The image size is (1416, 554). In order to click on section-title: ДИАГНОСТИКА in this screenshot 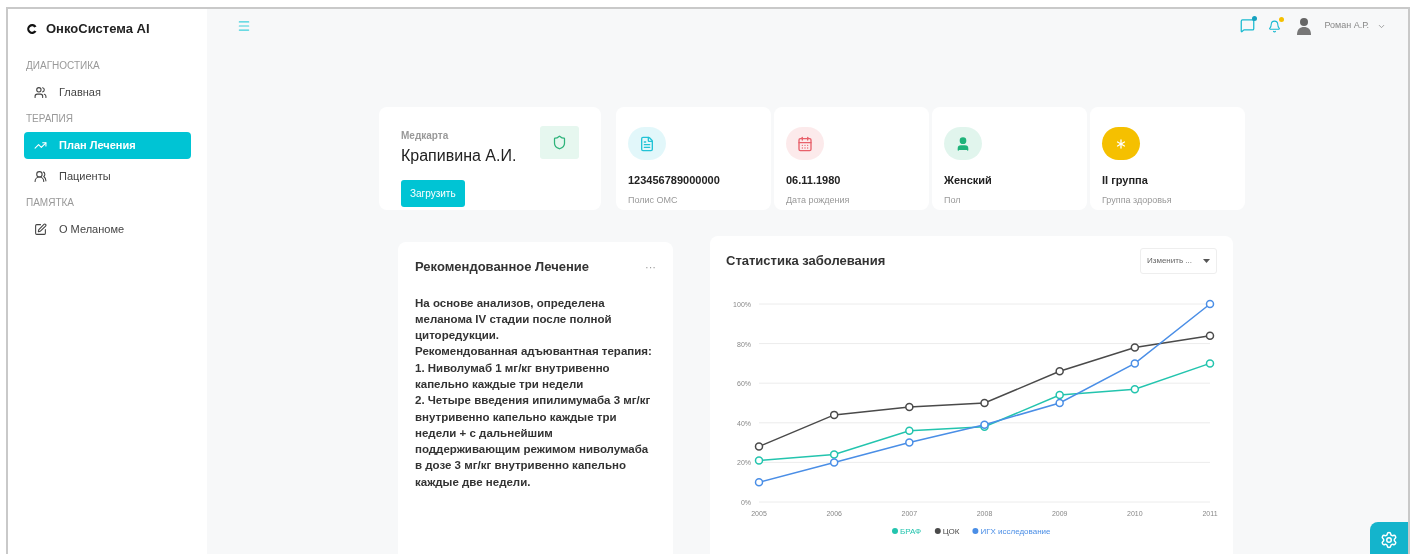, I will do `click(63, 66)`.